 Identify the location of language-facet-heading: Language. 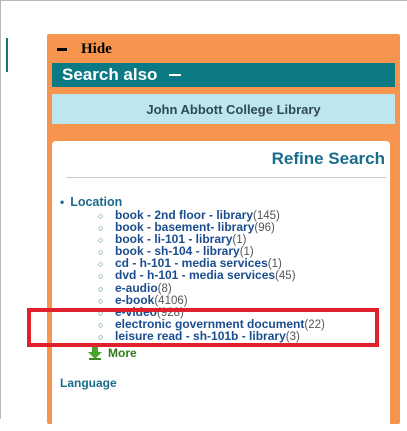
(192, 383).